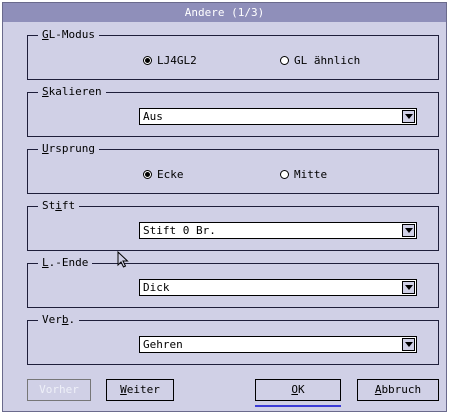  What do you see at coordinates (224, 12) in the screenshot?
I see `dialog-title: Andere (1/3)` at bounding box center [224, 12].